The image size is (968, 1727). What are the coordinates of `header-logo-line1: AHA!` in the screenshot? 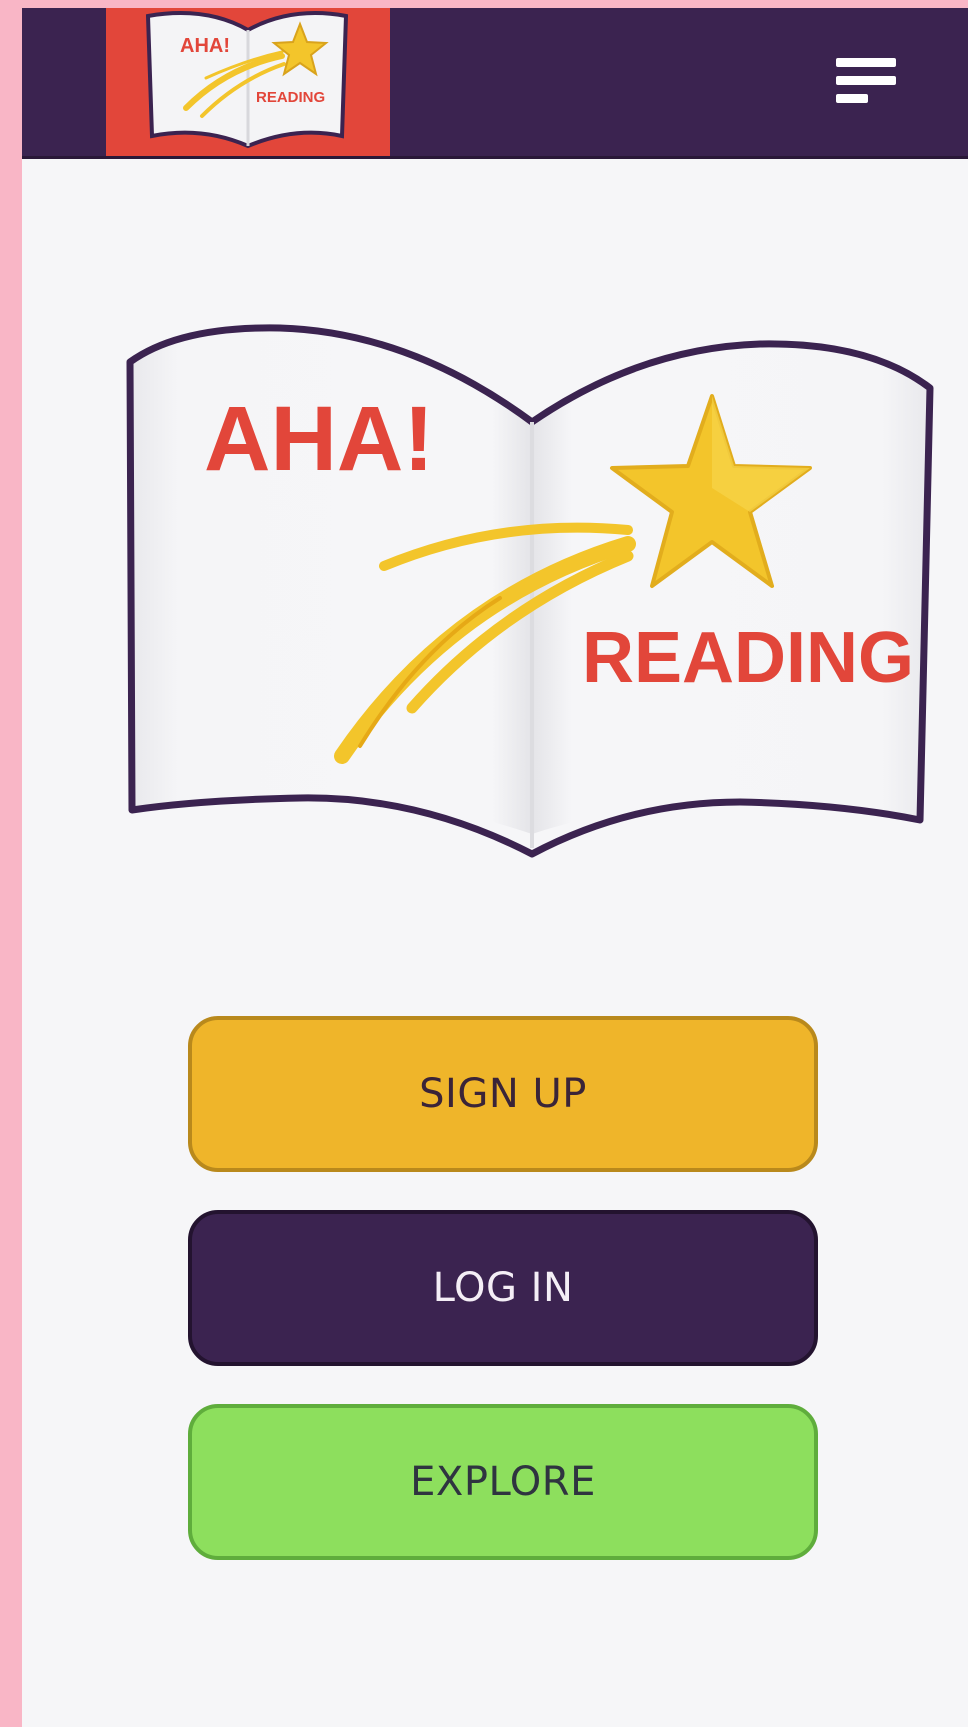 It's located at (205, 46).